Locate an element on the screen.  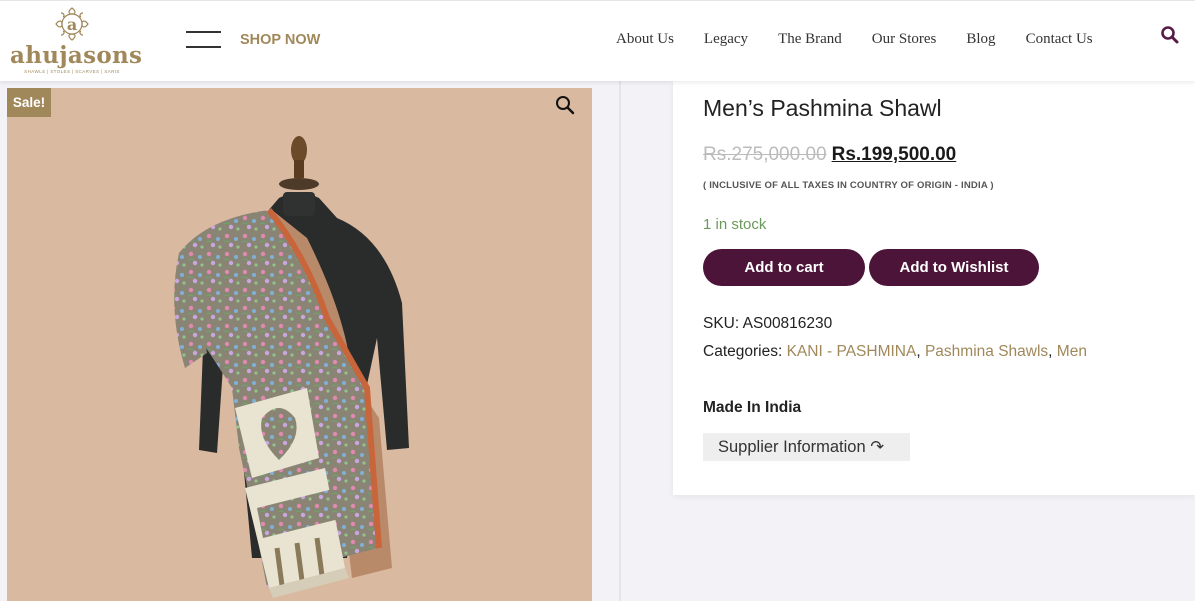
stock-status: 1 in stock is located at coordinates (735, 224).